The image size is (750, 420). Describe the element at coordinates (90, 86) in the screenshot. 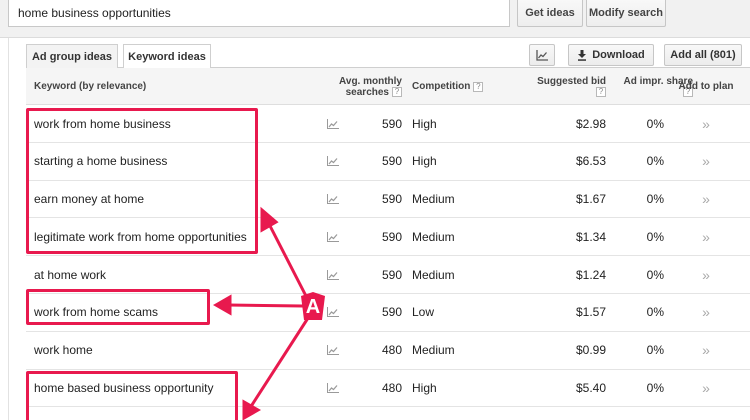

I see `header-keyword: Keyword (by relevance)` at that location.